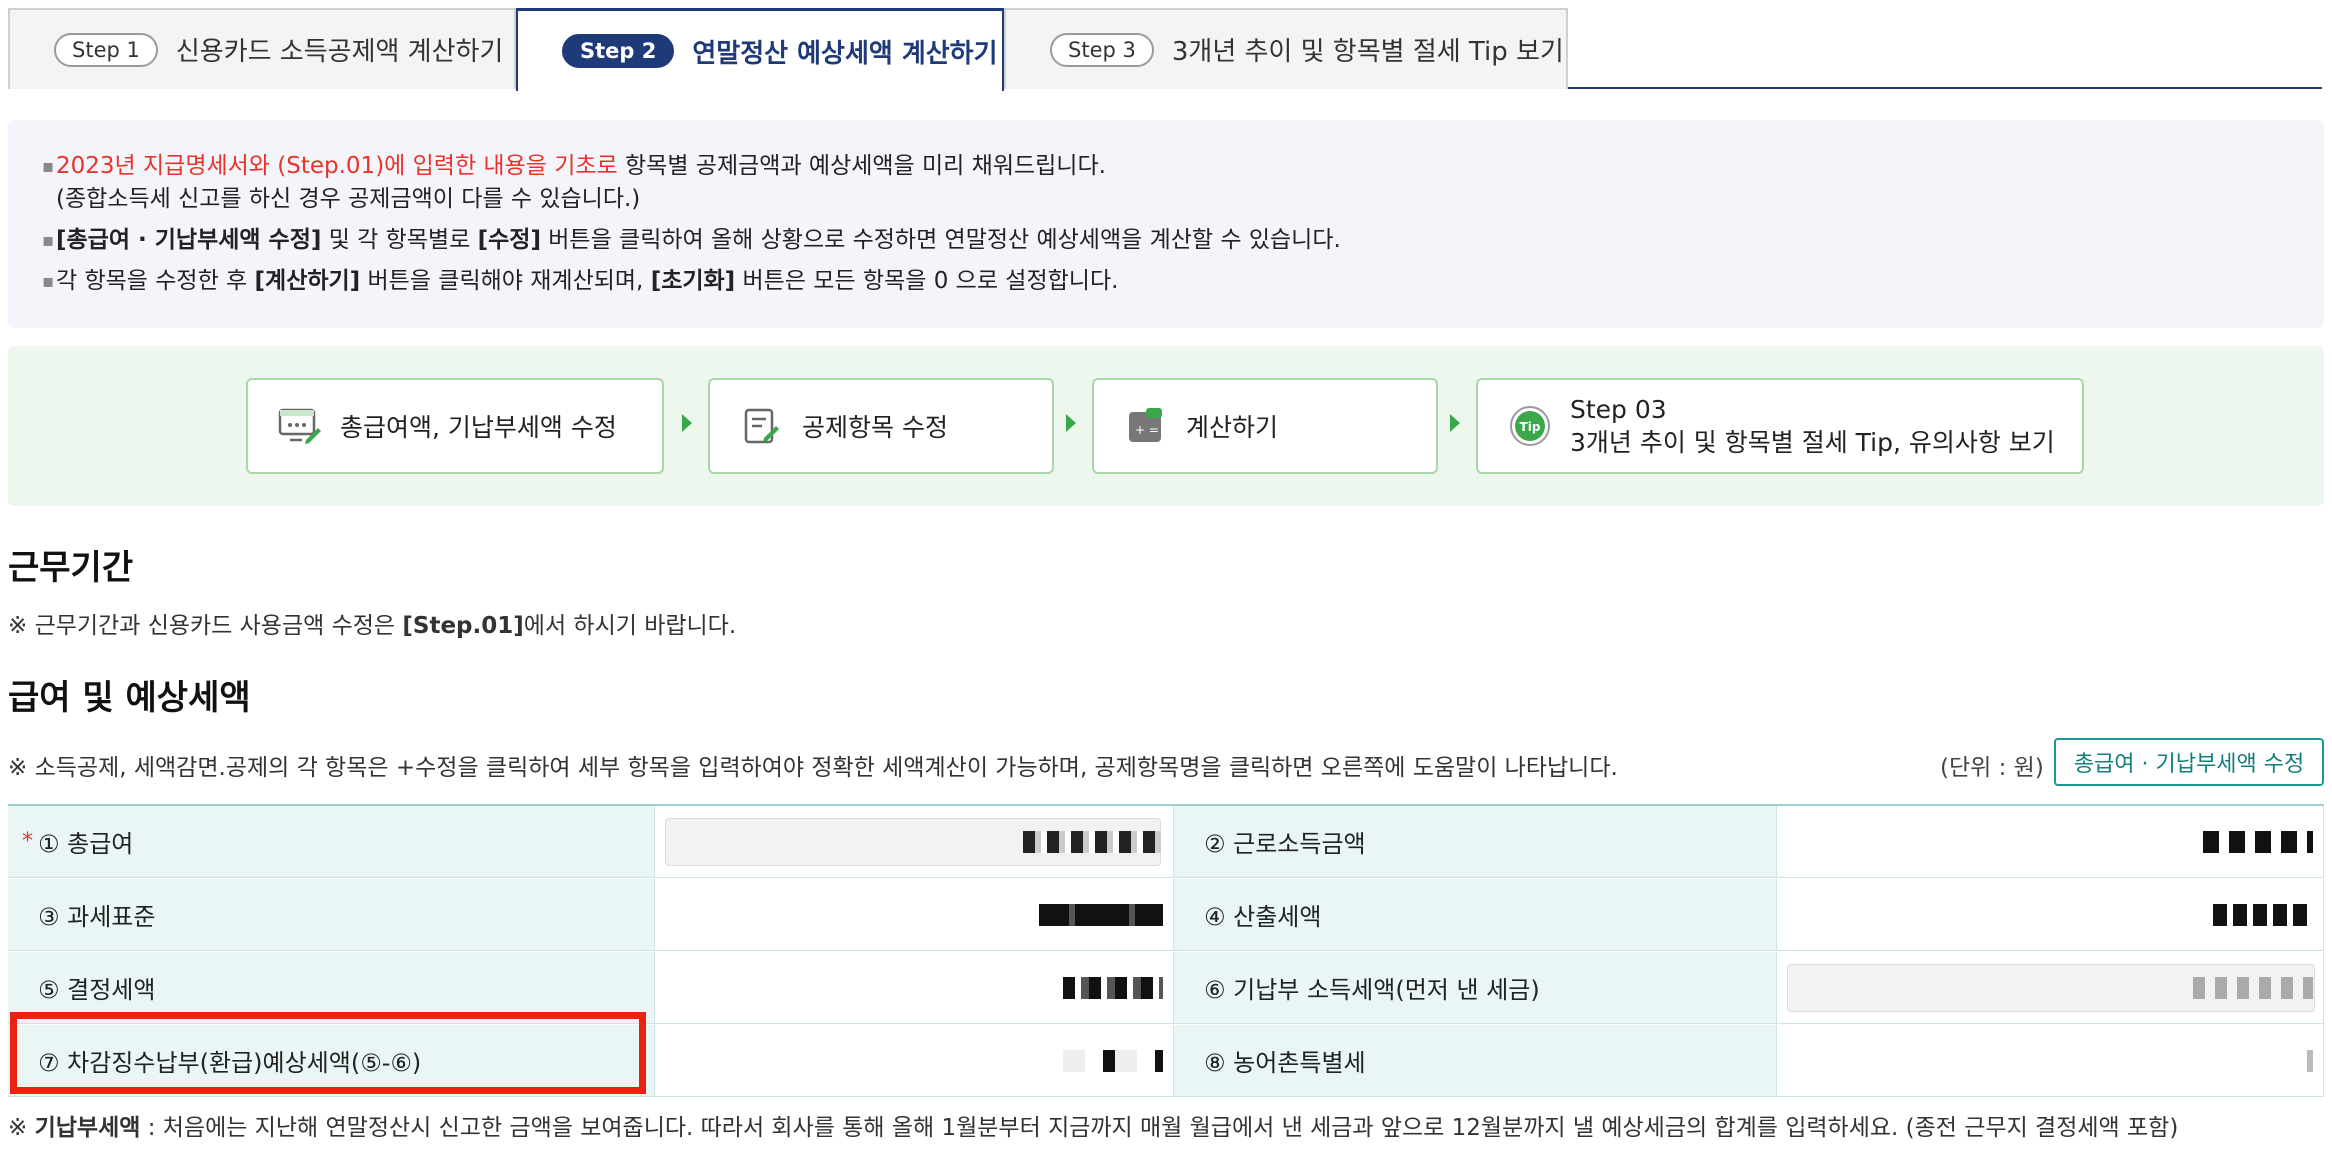  Describe the element at coordinates (331, 915) in the screenshot. I see `label-tax-base: ③ 과세표준` at that location.